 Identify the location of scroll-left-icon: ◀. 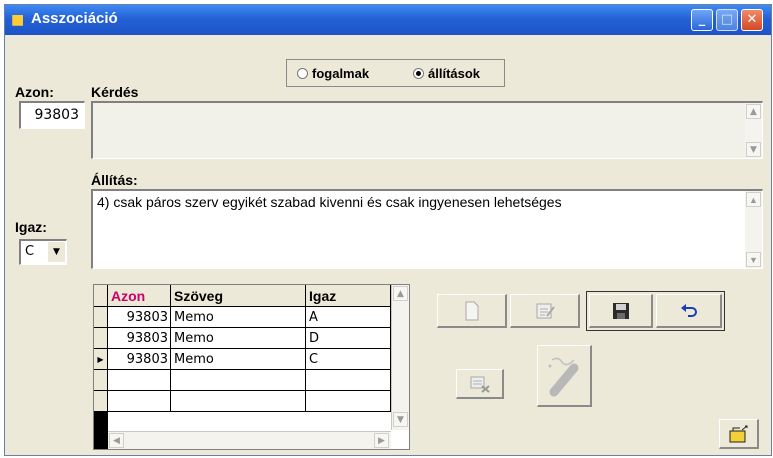
(116, 440).